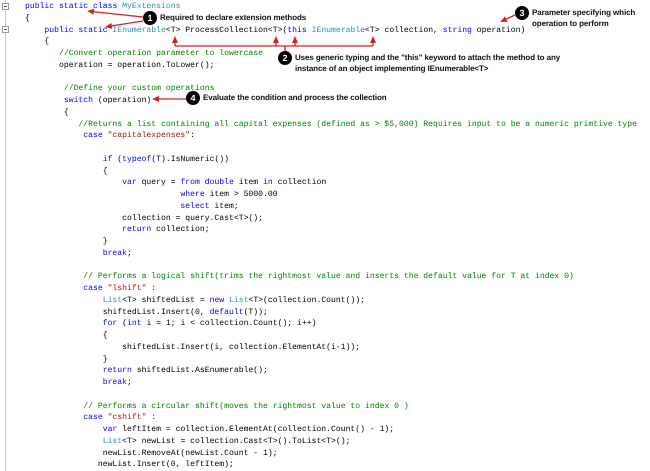 The image size is (650, 471). I want to click on code-line: newList.Insert(0, leftItem);, so click(165, 465).